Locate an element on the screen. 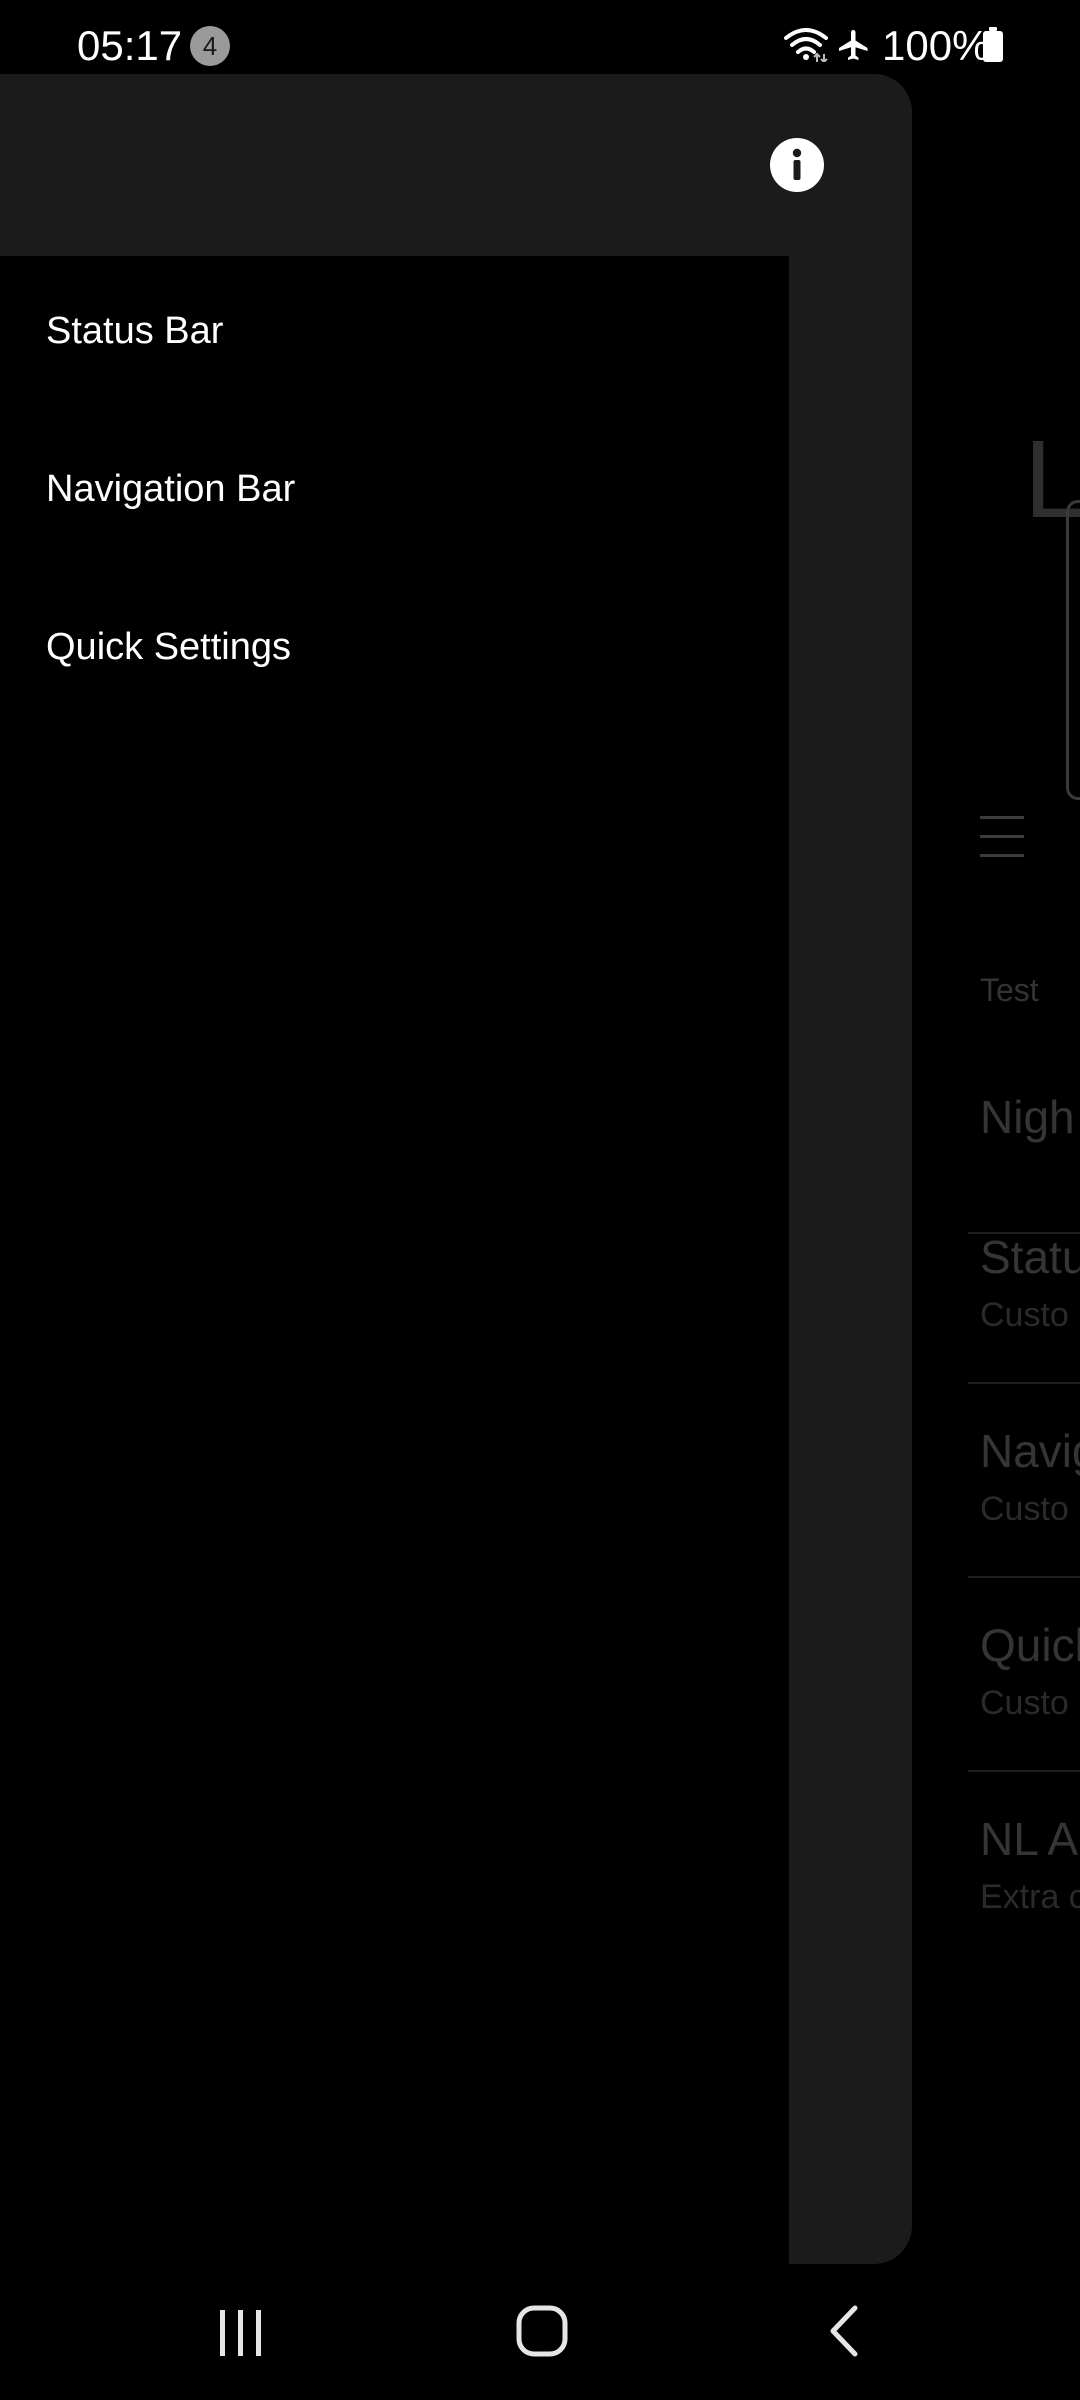 This screenshot has height=2400, width=1080. wifi-icon is located at coordinates (806, 45).